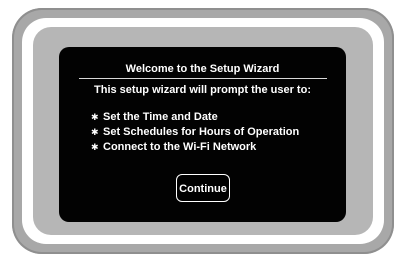 Image resolution: width=400 pixels, height=259 pixels. I want to click on list-item-label: Connect to the Wi-Fi Network, so click(180, 147).